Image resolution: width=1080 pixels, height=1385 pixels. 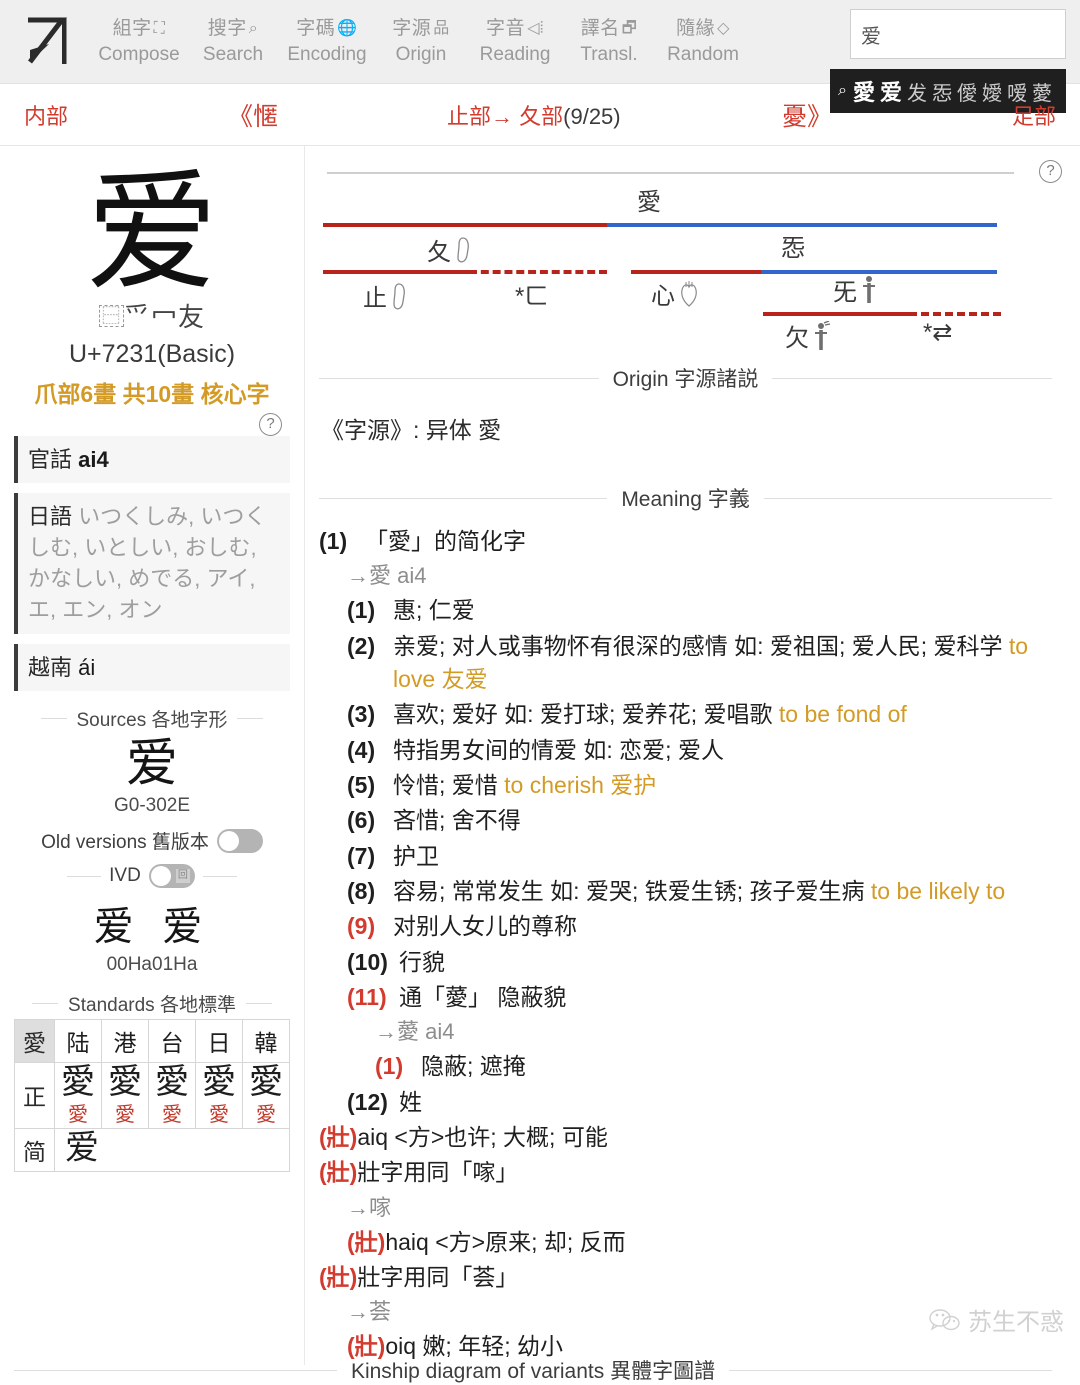 I want to click on meaning-section-header: Meaning 字義, so click(x=686, y=498).